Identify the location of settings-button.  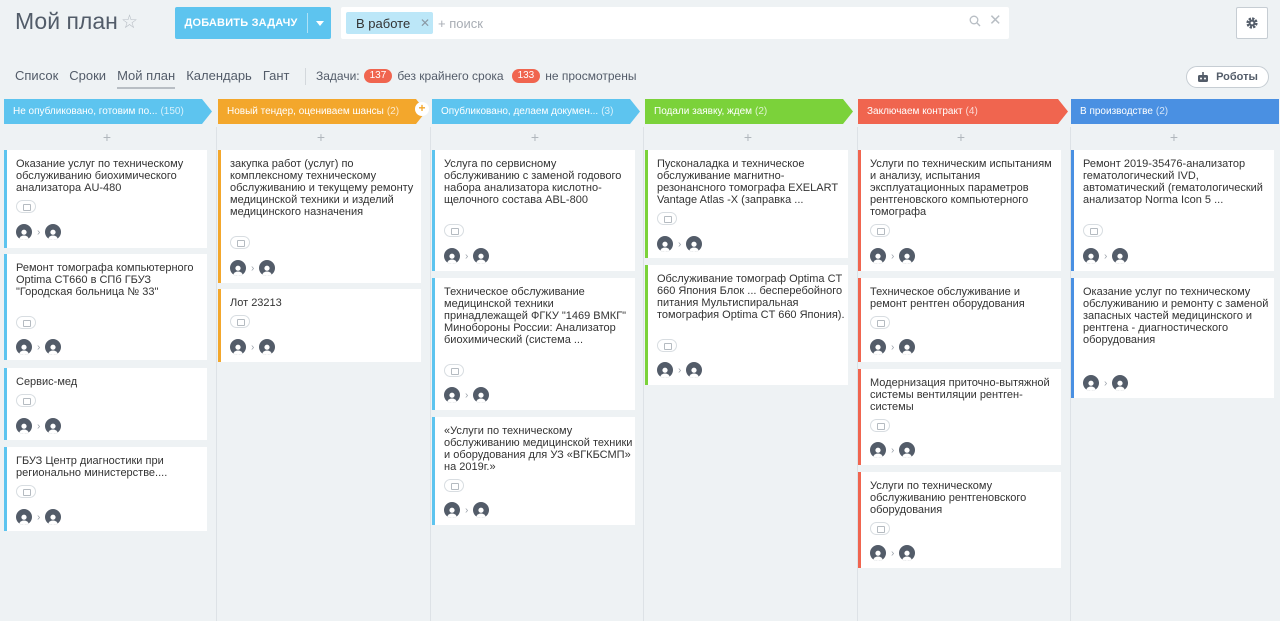
(1252, 23).